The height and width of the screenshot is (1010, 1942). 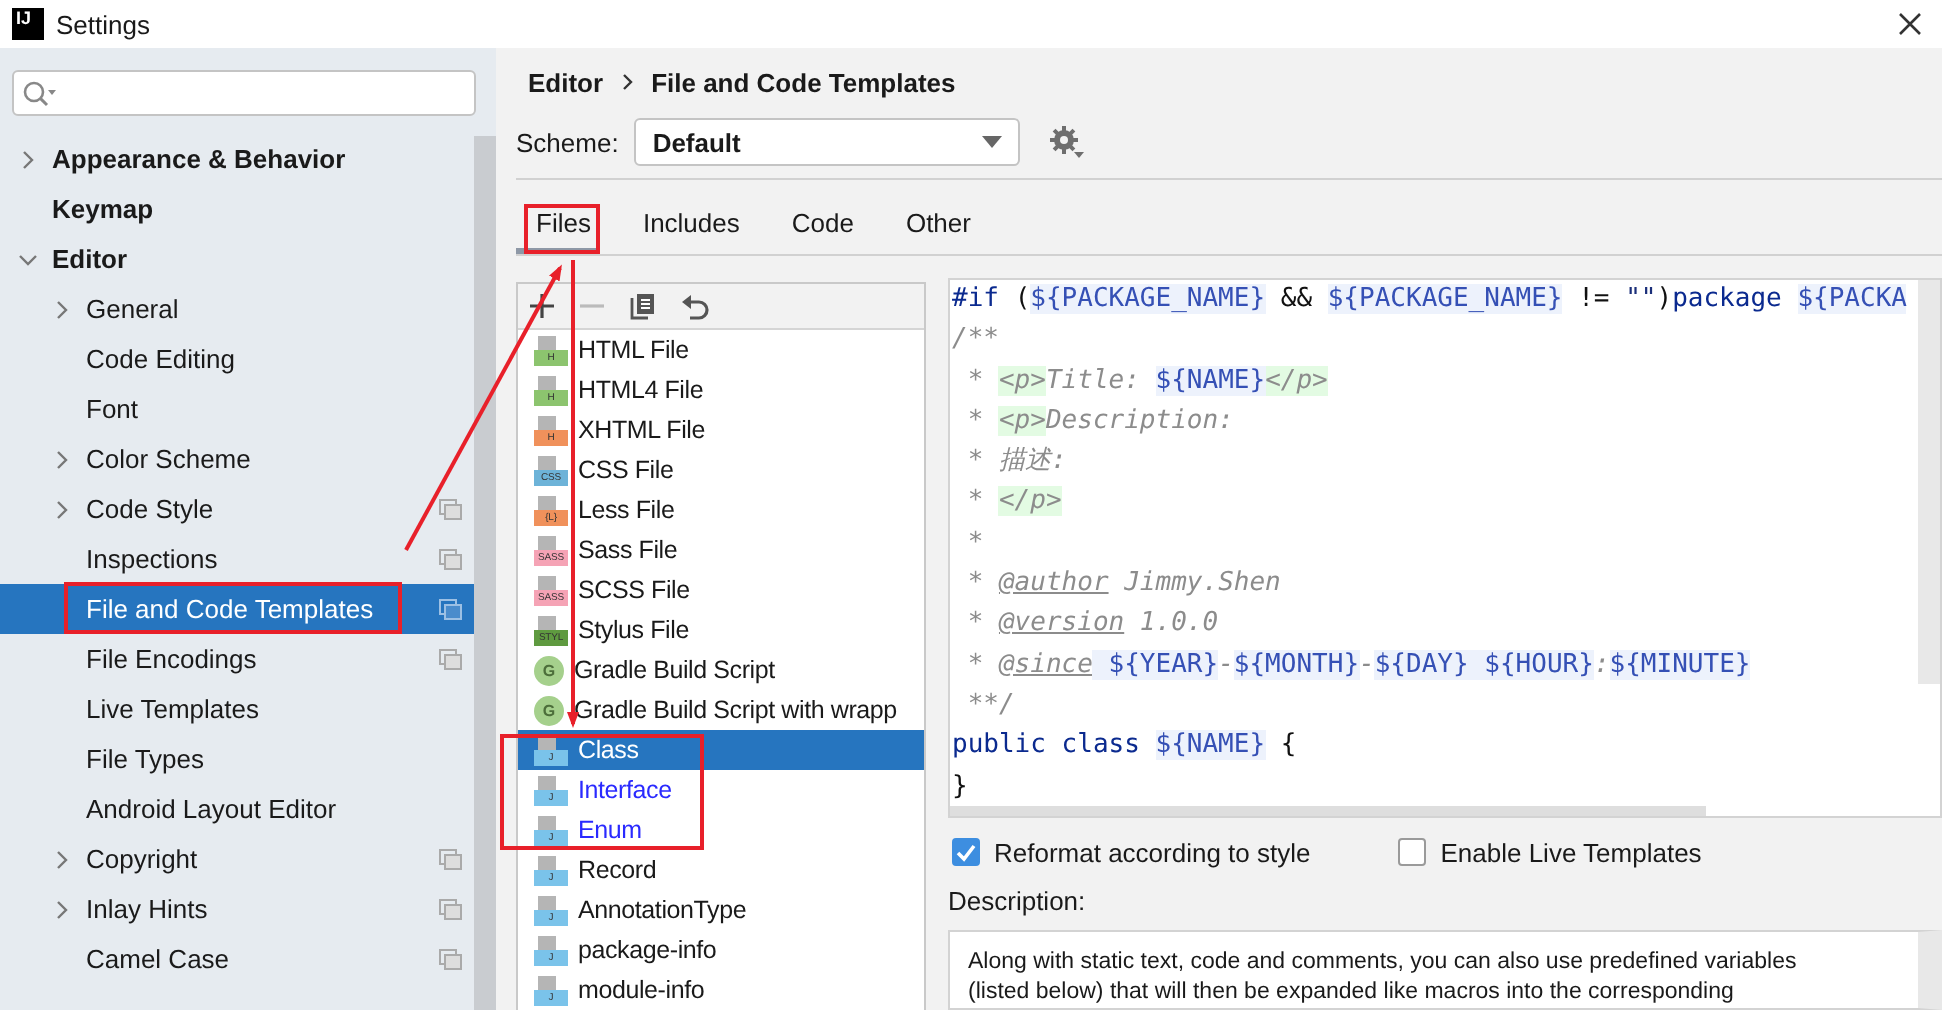 What do you see at coordinates (691, 227) in the screenshot?
I see `tab: Includes` at bounding box center [691, 227].